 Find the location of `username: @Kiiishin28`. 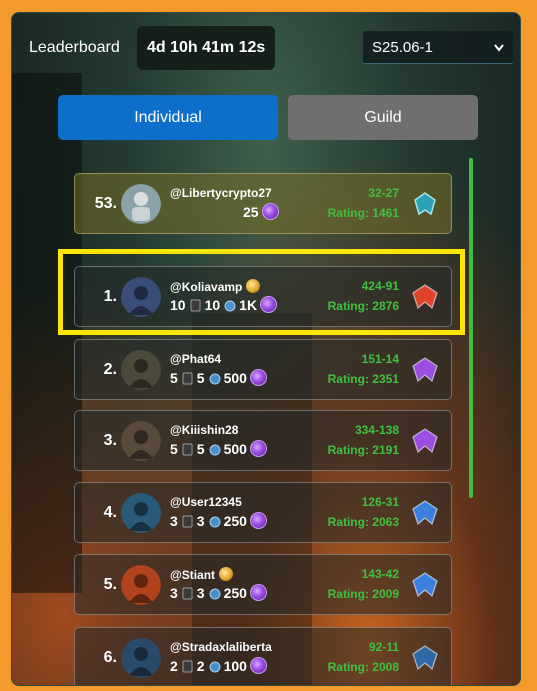

username: @Kiiishin28 is located at coordinates (204, 430).